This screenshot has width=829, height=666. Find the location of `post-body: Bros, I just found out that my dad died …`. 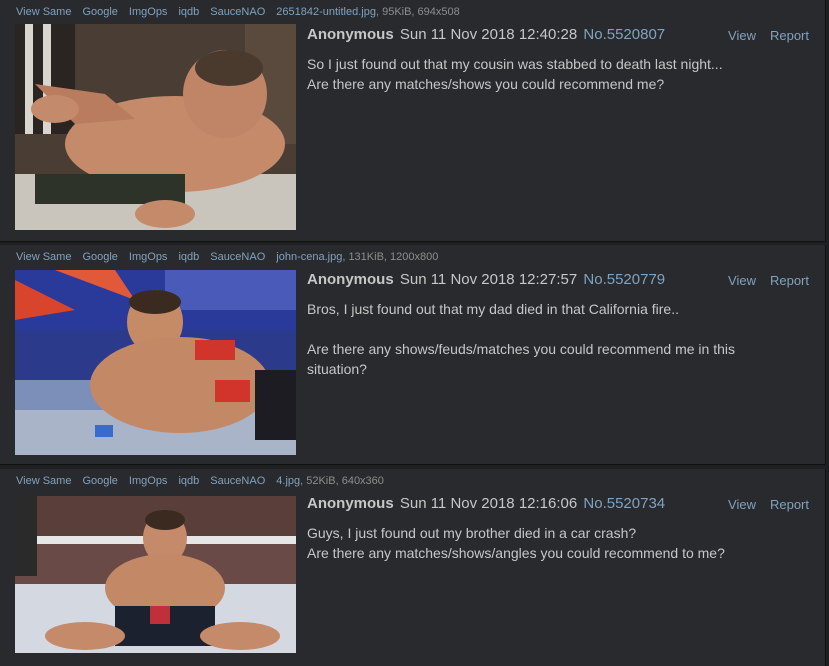

post-body: Bros, I just found out that my dad died … is located at coordinates (557, 339).